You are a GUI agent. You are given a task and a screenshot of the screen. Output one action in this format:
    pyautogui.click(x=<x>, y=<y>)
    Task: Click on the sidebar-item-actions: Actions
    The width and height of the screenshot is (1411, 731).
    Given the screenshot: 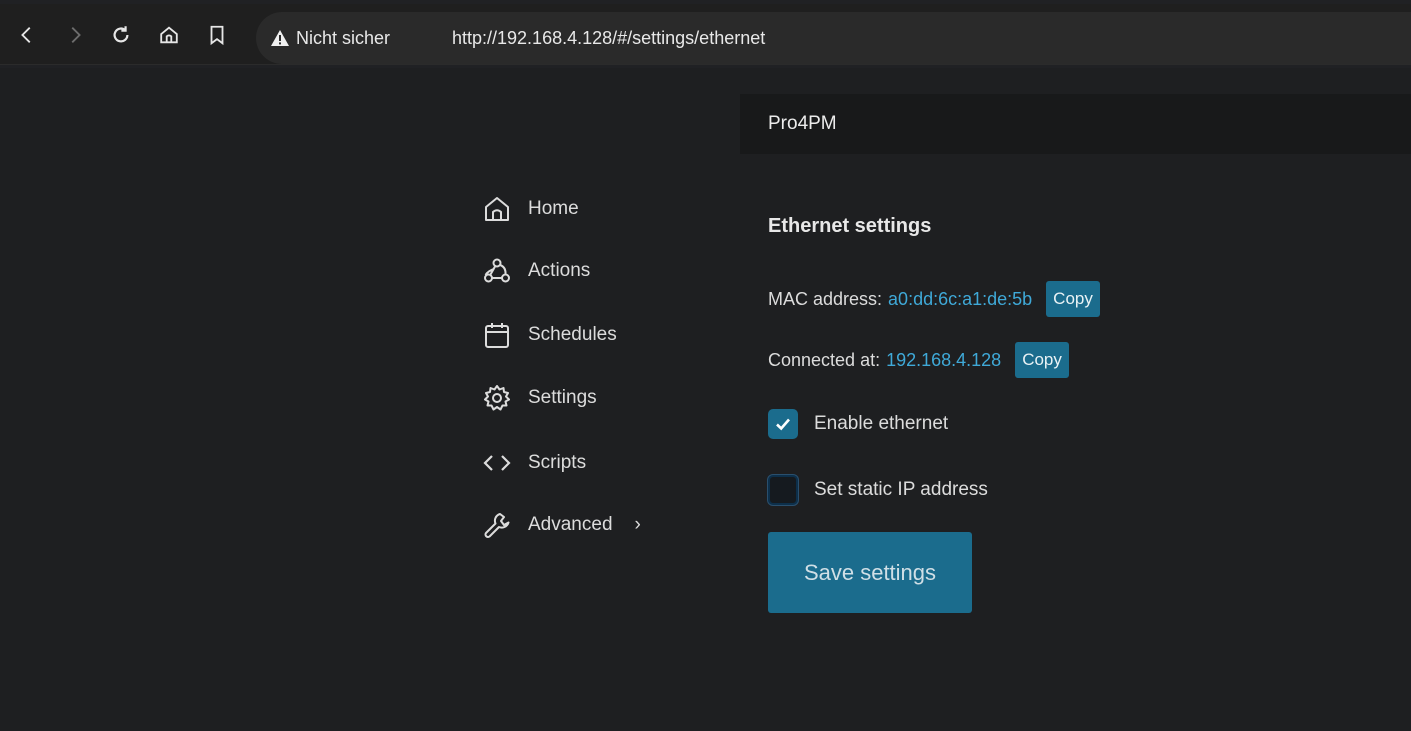 What is the action you would take?
    pyautogui.click(x=536, y=271)
    